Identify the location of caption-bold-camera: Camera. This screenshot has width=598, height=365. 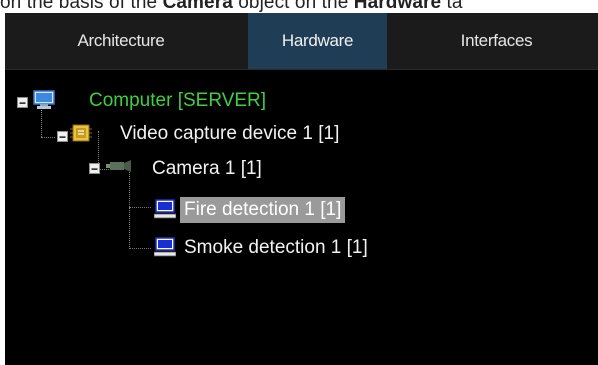
(197, 6).